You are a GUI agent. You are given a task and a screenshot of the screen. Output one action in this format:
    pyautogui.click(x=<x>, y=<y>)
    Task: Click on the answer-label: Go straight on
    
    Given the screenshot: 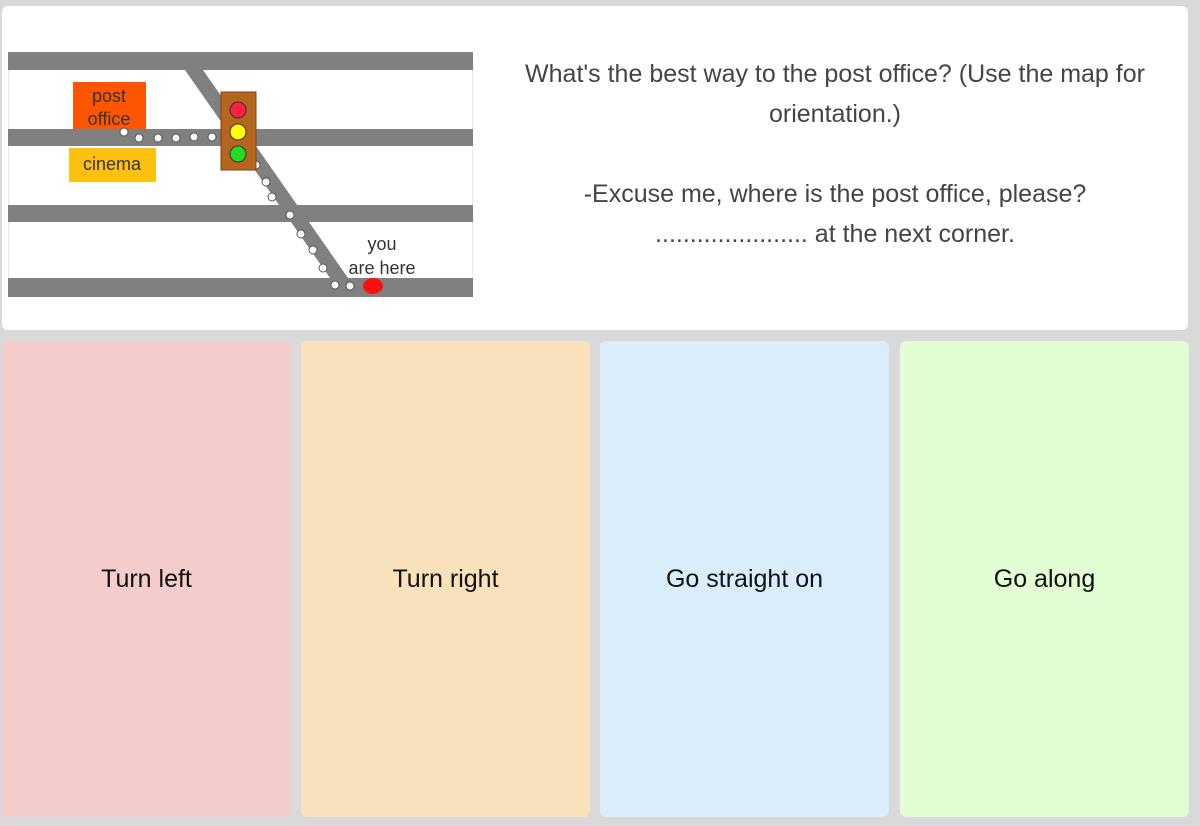 What is the action you would take?
    pyautogui.click(x=744, y=578)
    